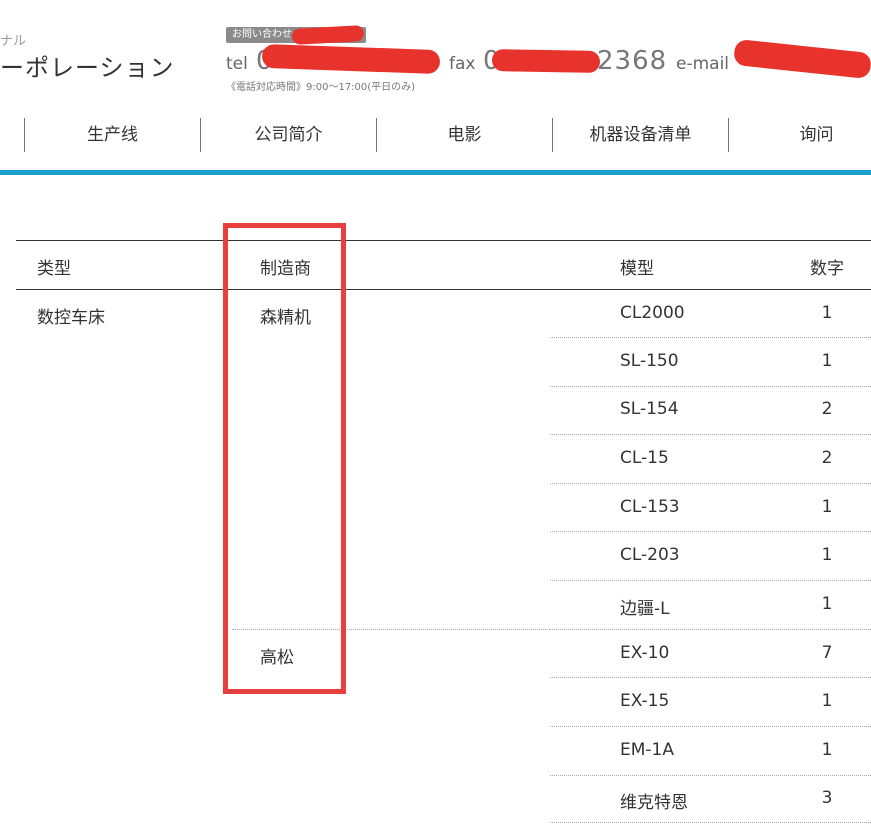  What do you see at coordinates (640, 135) in the screenshot?
I see `nav-item-equipment-list: 机器设备清单` at bounding box center [640, 135].